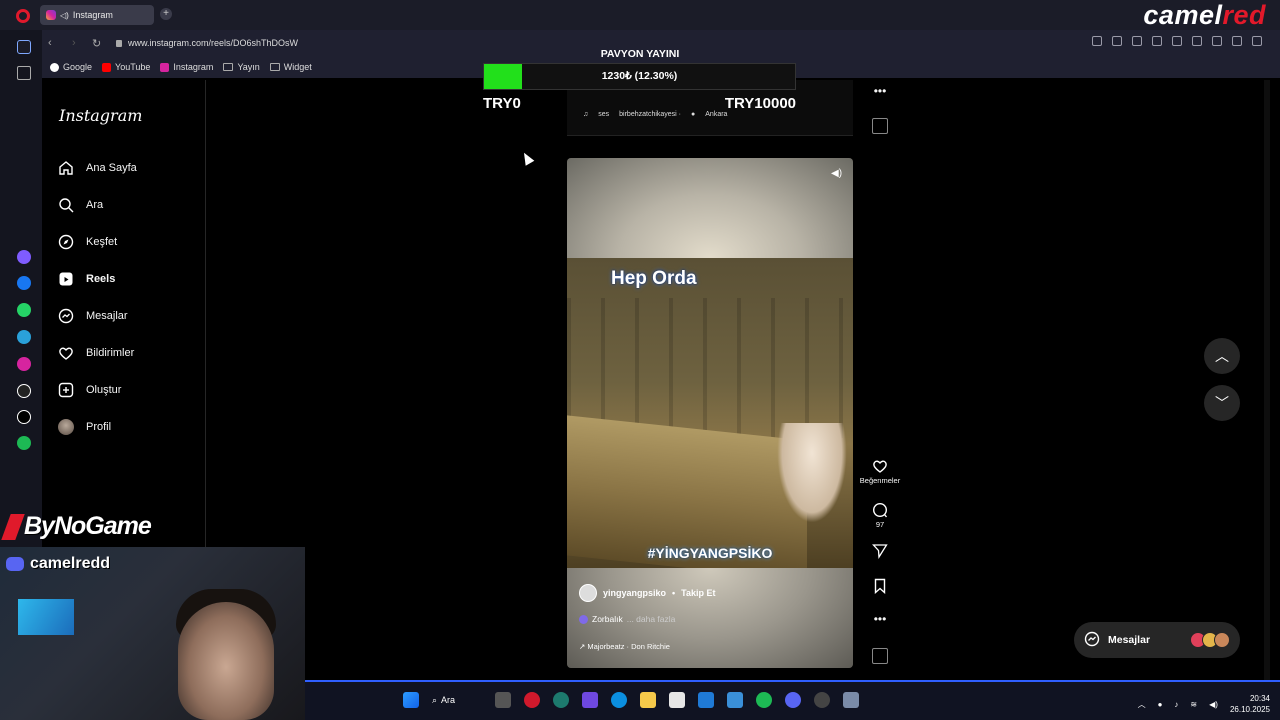 The width and height of the screenshot is (1280, 720). What do you see at coordinates (880, 515) in the screenshot?
I see `comment-button: 97` at bounding box center [880, 515].